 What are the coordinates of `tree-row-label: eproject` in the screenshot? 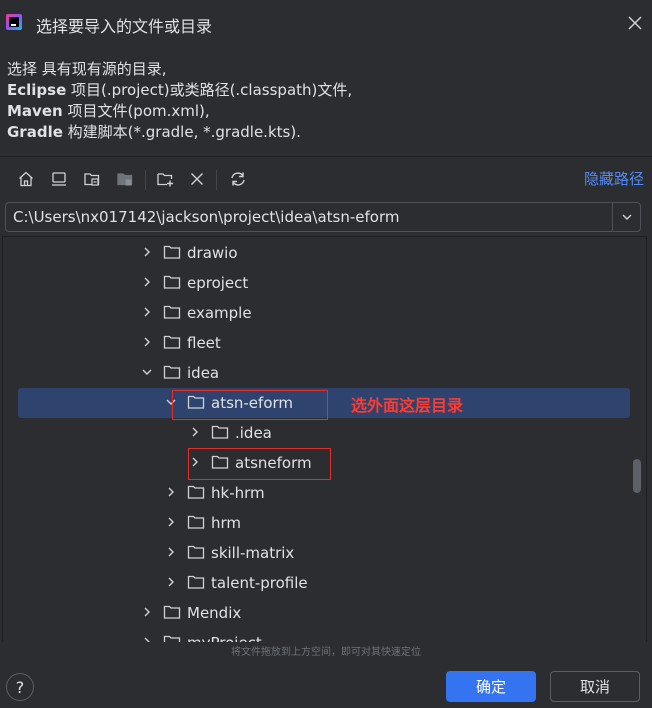 It's located at (218, 283).